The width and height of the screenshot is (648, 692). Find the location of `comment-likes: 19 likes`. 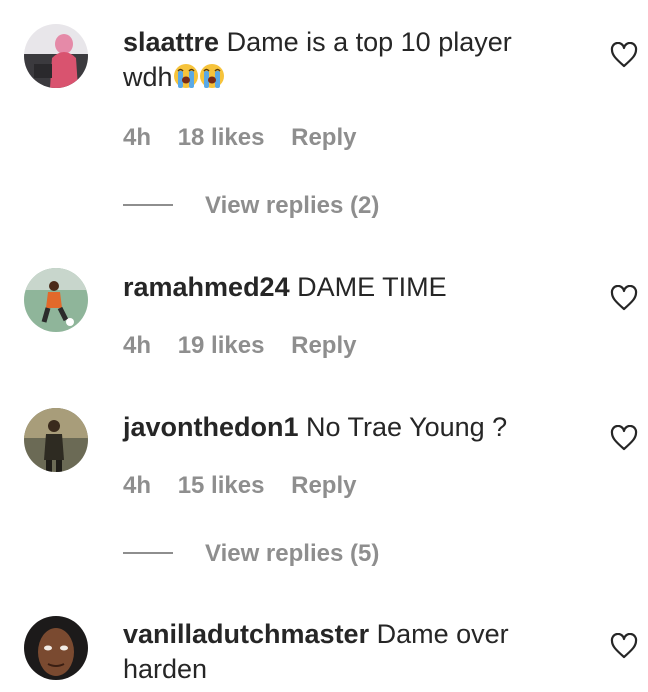

comment-likes: 19 likes is located at coordinates (221, 345).